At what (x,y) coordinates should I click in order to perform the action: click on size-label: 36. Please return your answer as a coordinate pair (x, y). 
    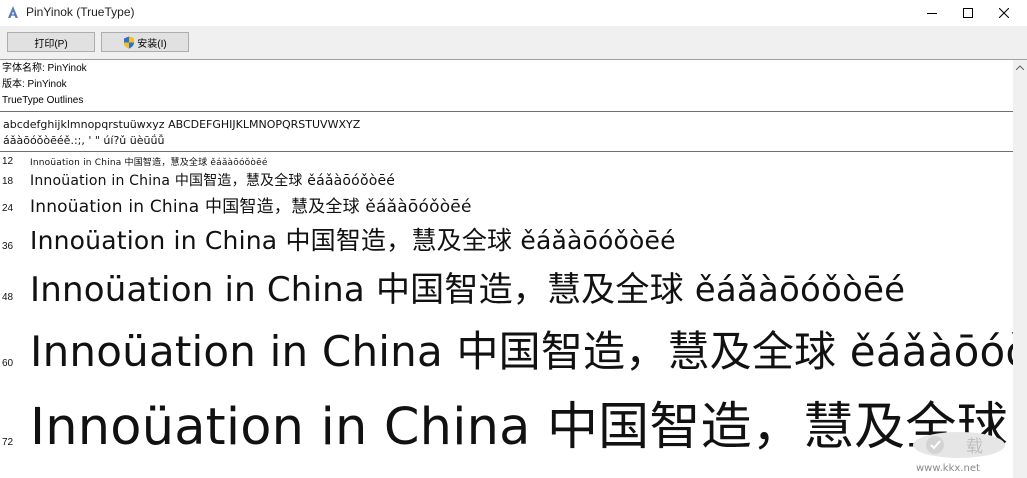
    Looking at the image, I should click on (8, 246).